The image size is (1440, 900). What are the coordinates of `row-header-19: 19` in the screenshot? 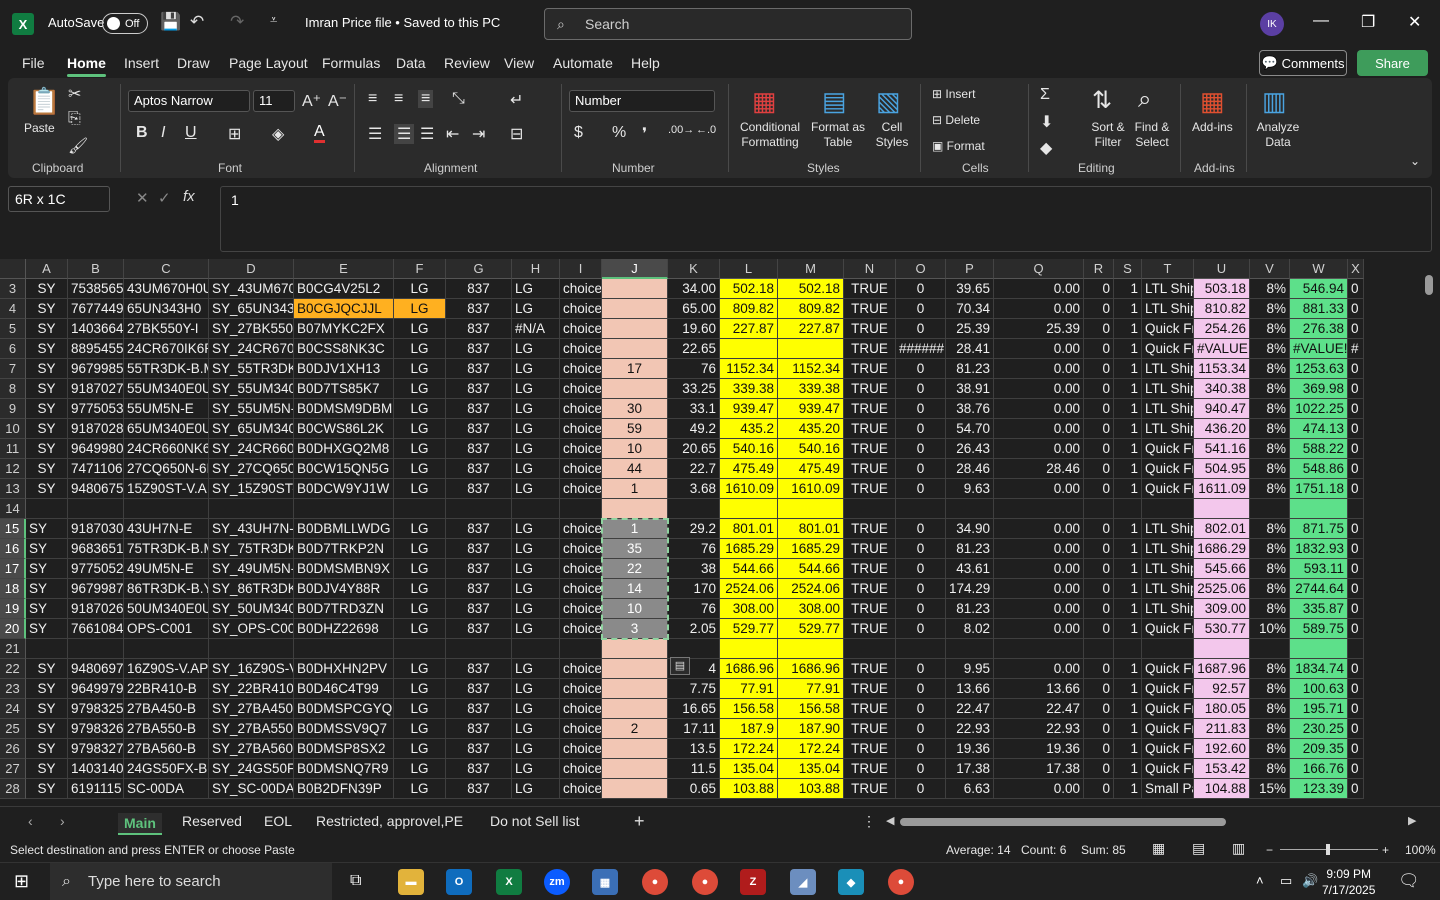 It's located at (13, 609).